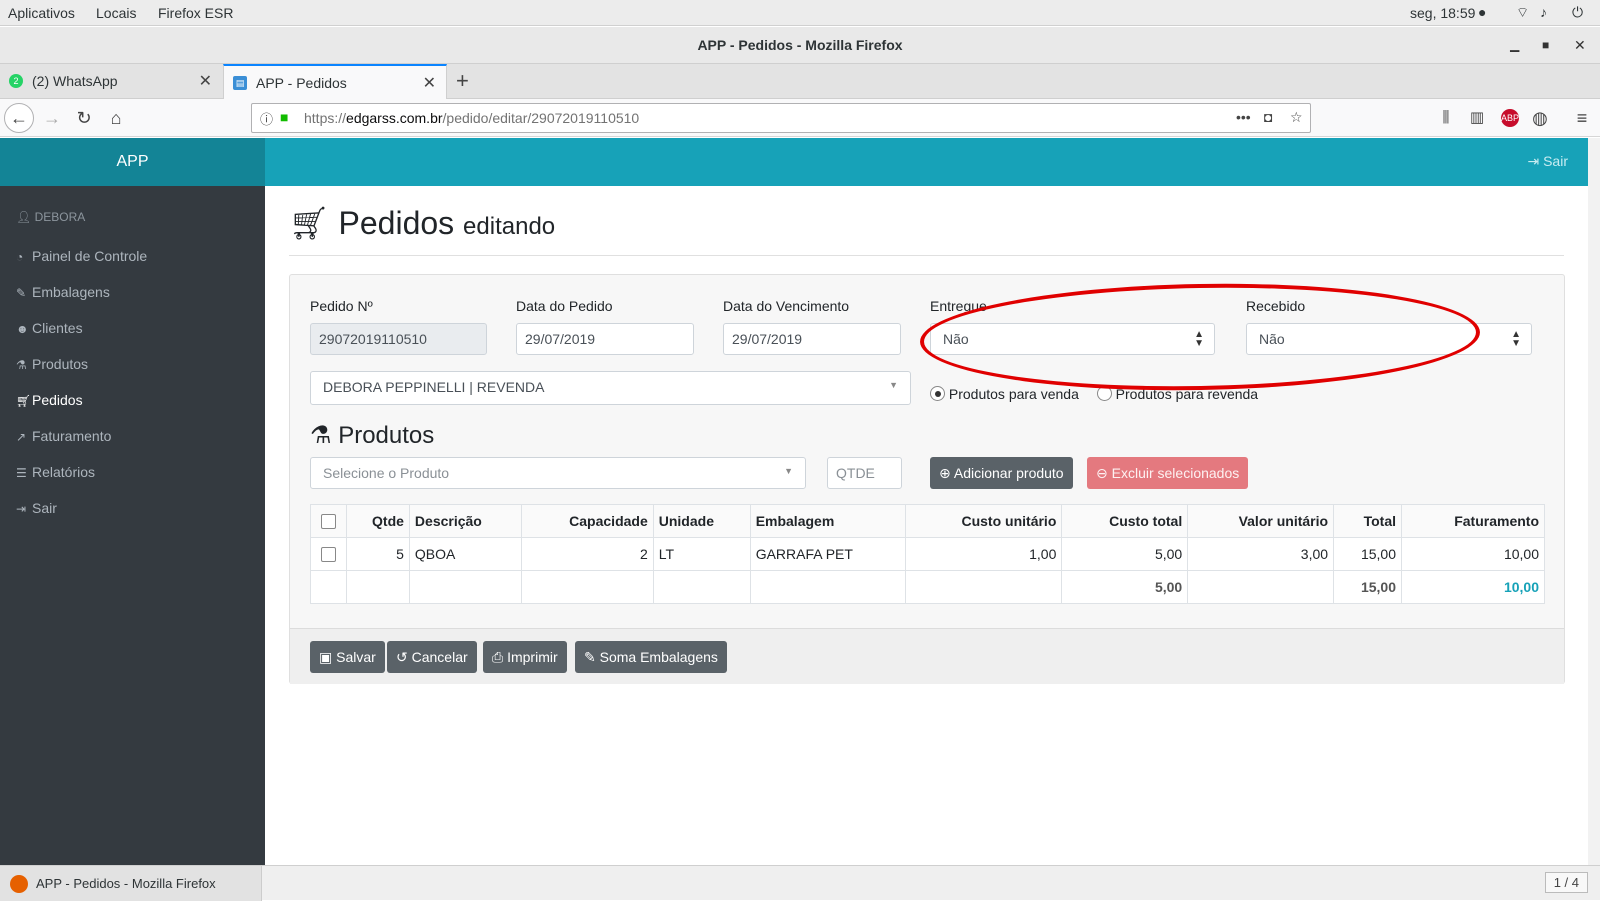 The image size is (1600, 901). What do you see at coordinates (52, 364) in the screenshot?
I see `sidebar-item-produtos: ⚗ Produtos` at bounding box center [52, 364].